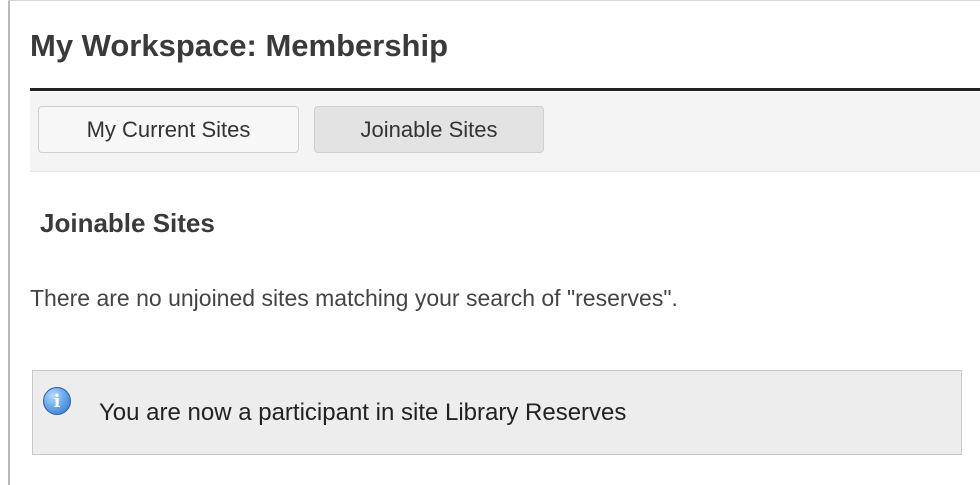 This screenshot has width=980, height=485. Describe the element at coordinates (429, 129) in the screenshot. I see `tab-joinable-sites: Joinable Sites` at that location.